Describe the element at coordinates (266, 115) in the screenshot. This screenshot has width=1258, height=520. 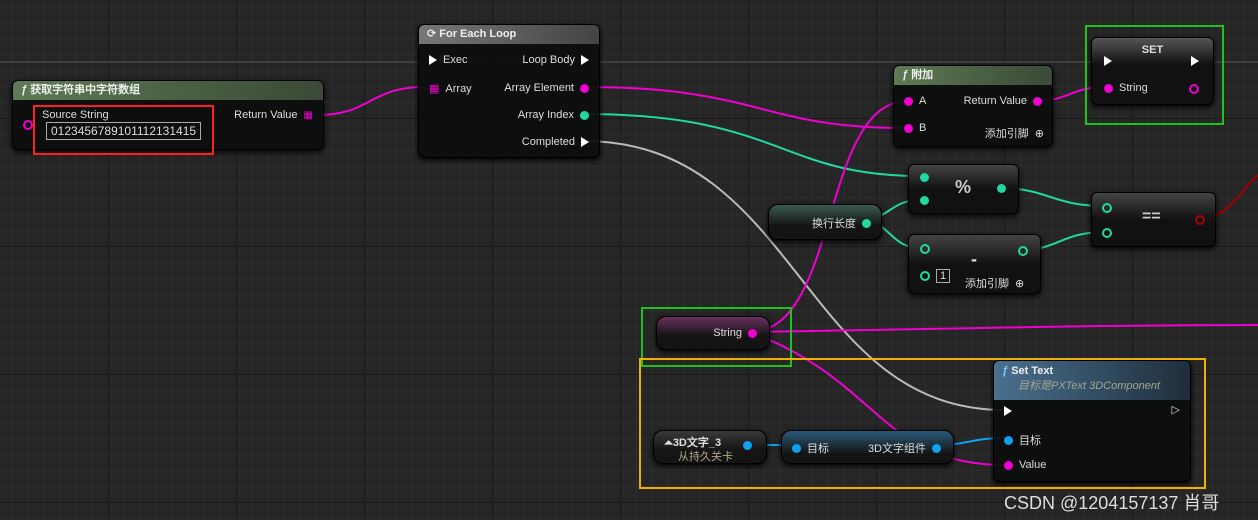
I see `return-value-label: Return Value` at that location.